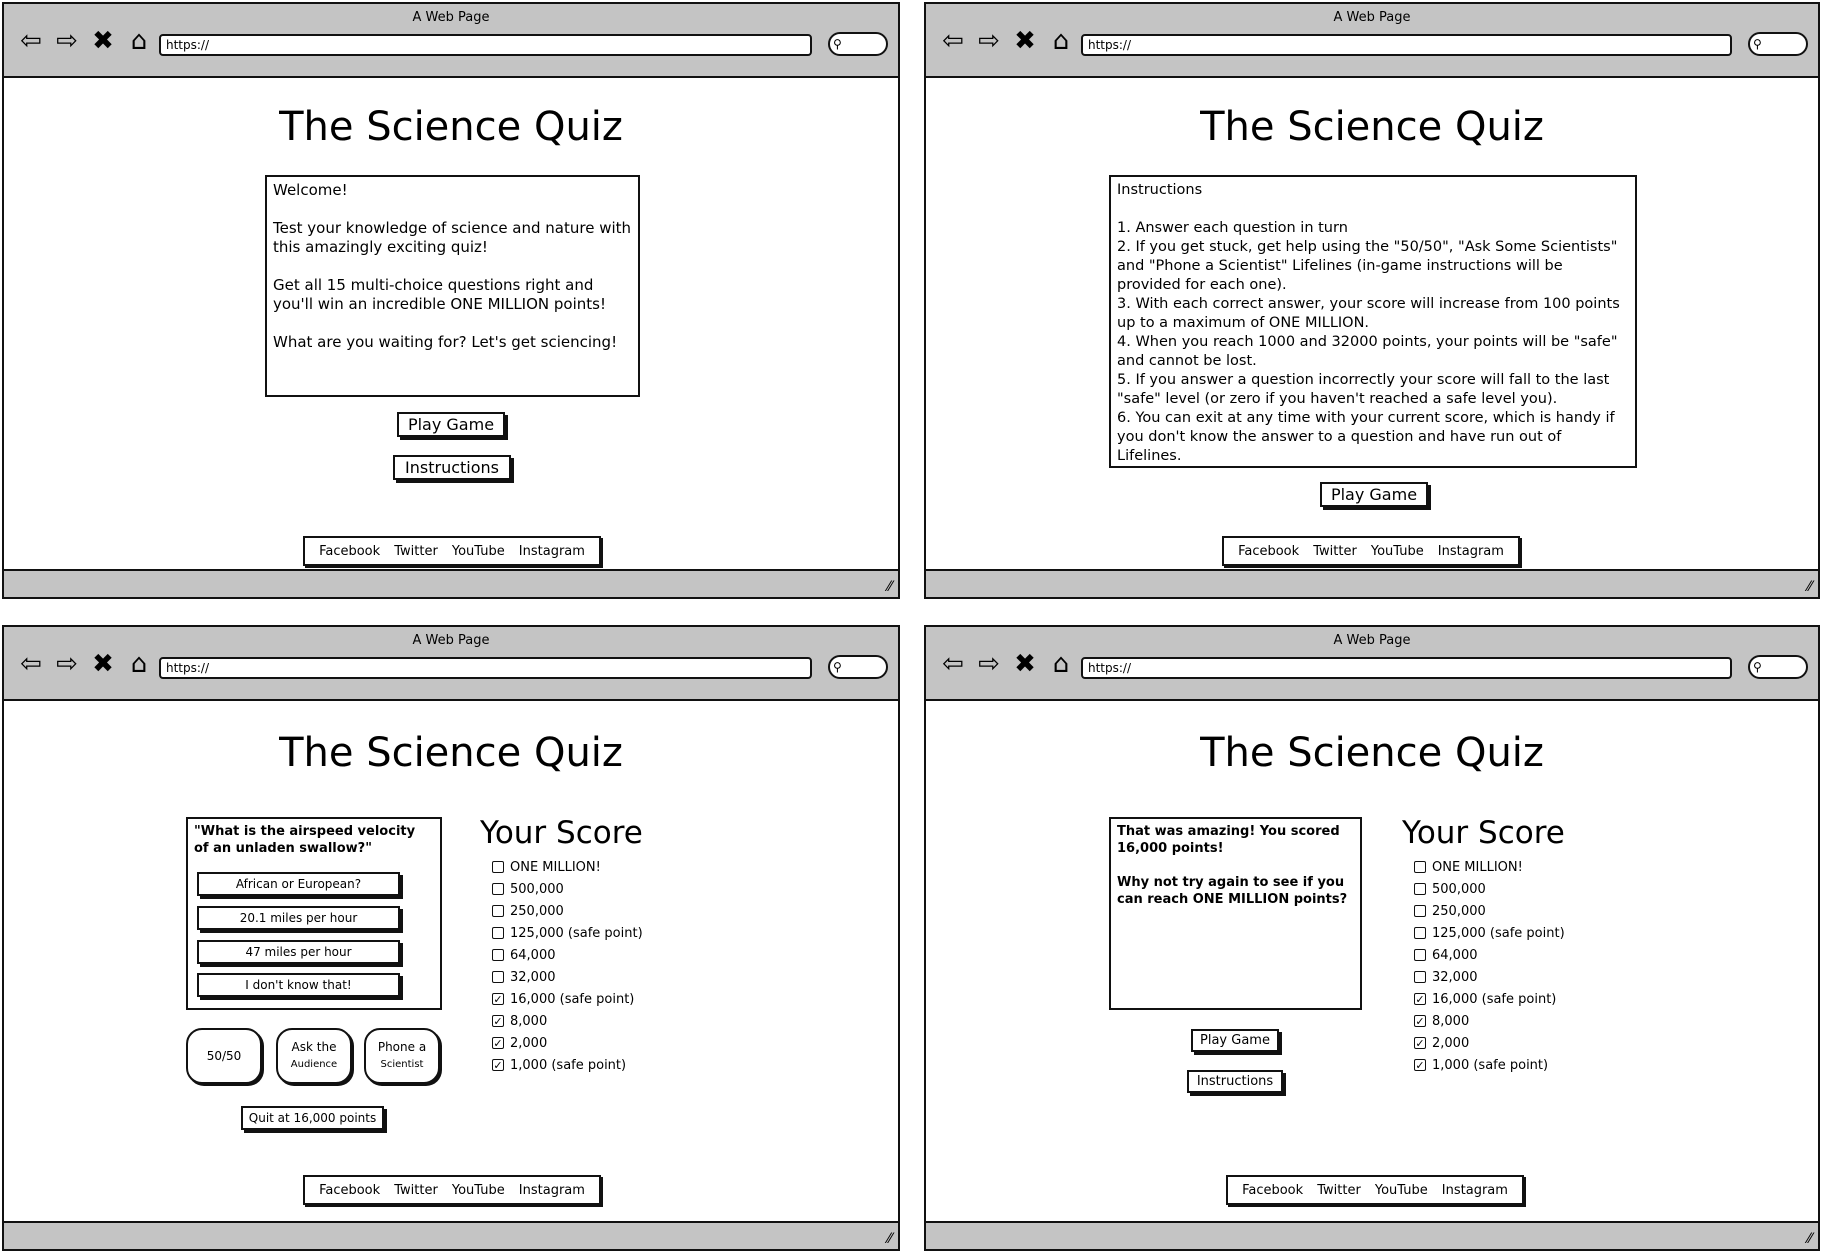  I want to click on lifeline-label: 50/50, so click(224, 1055).